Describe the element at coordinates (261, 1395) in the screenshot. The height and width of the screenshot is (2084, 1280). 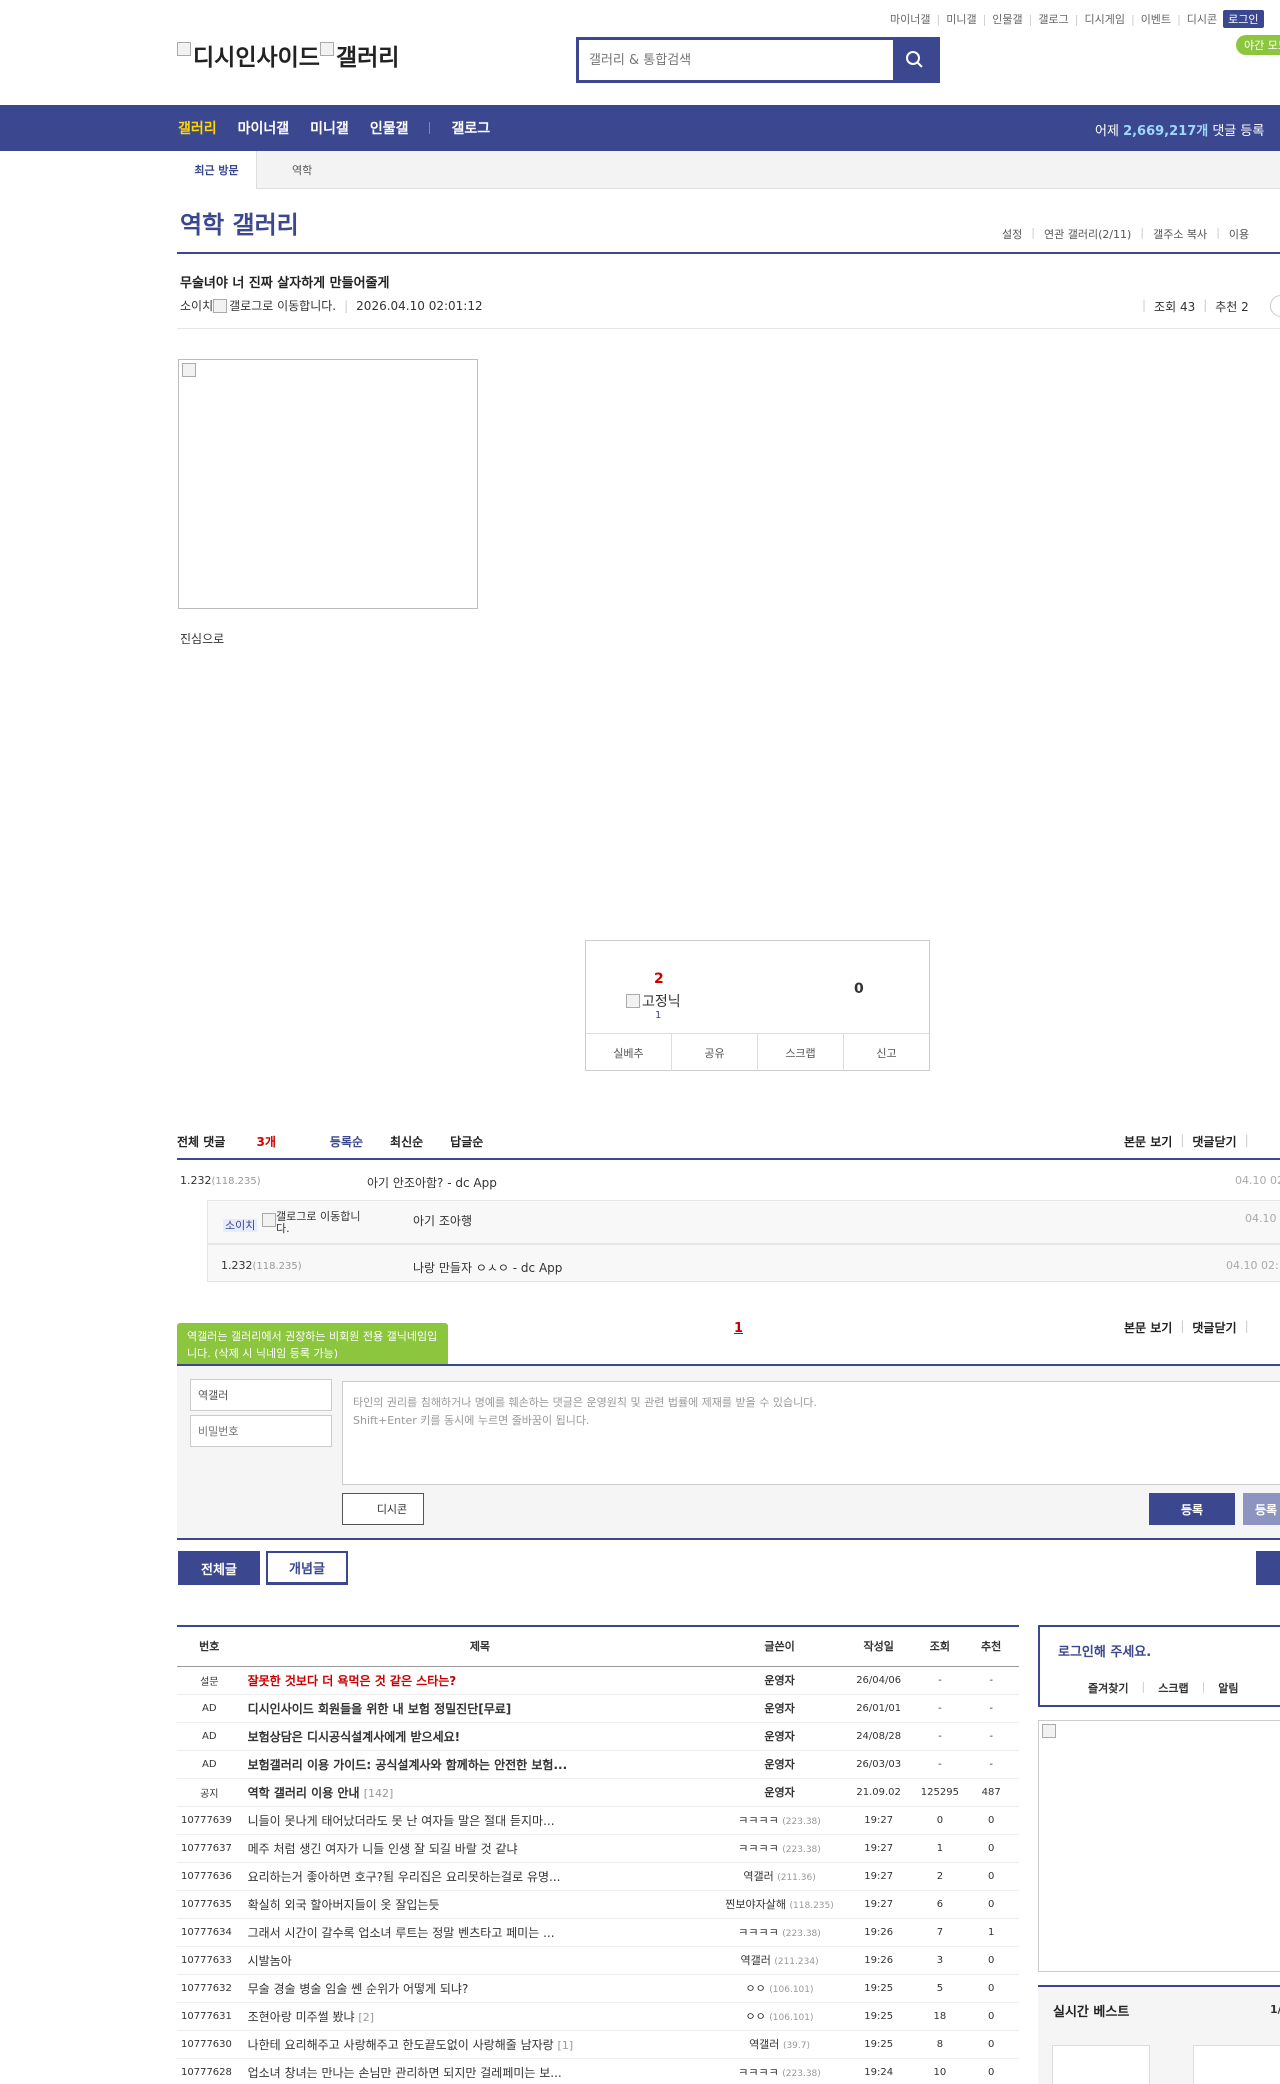
I see `nickname-input` at that location.